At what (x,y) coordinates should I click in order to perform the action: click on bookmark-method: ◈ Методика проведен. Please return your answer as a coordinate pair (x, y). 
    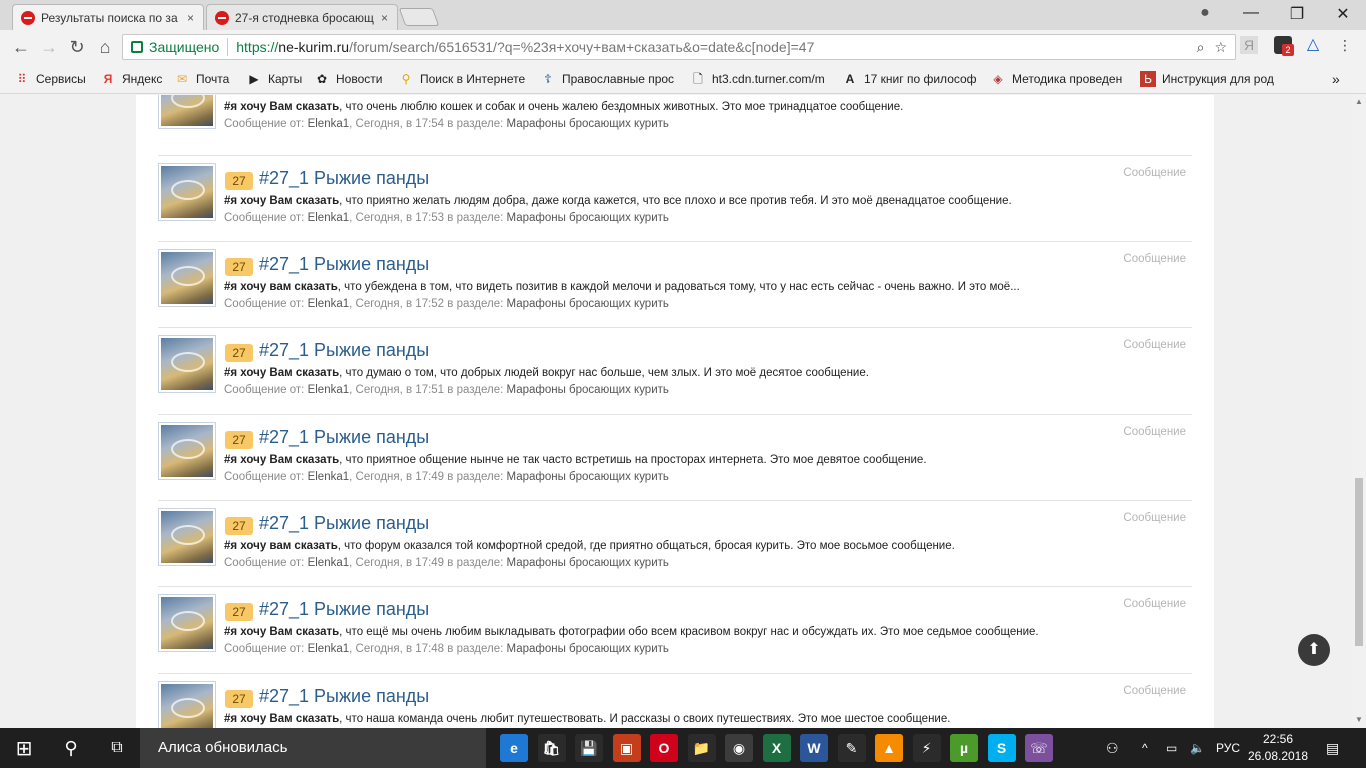
    Looking at the image, I should click on (1058, 79).